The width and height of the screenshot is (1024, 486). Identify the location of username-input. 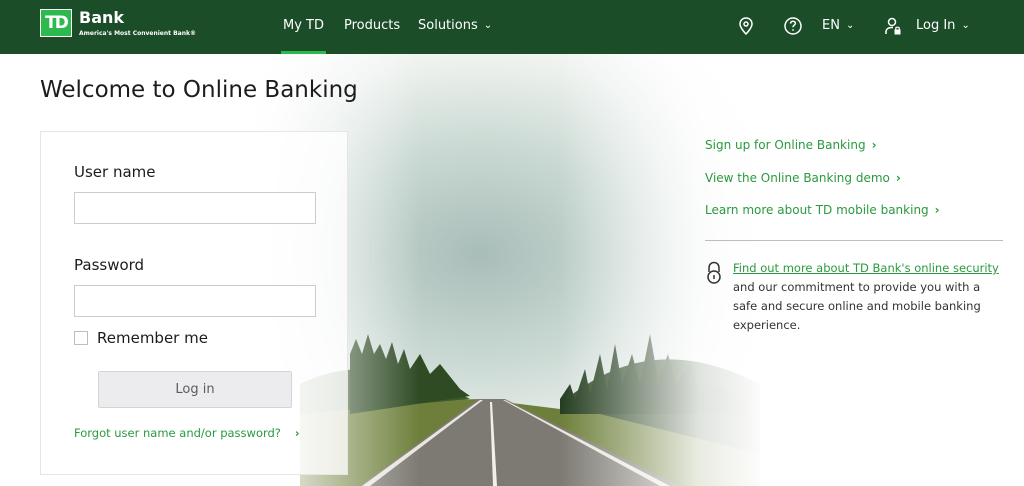
(195, 208).